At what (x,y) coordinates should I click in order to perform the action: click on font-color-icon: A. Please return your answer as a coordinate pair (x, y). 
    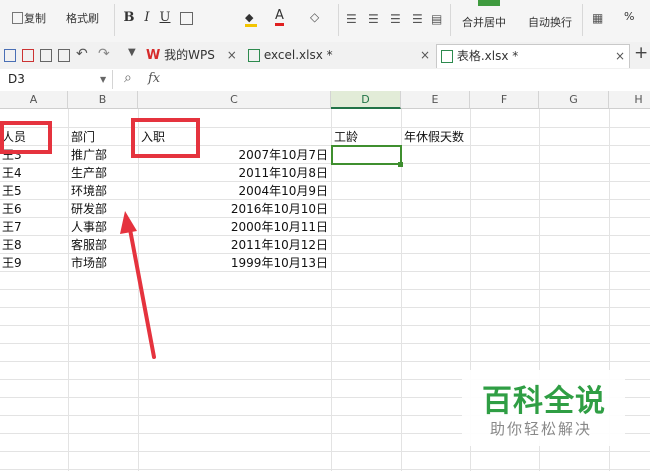
    Looking at the image, I should click on (279, 17).